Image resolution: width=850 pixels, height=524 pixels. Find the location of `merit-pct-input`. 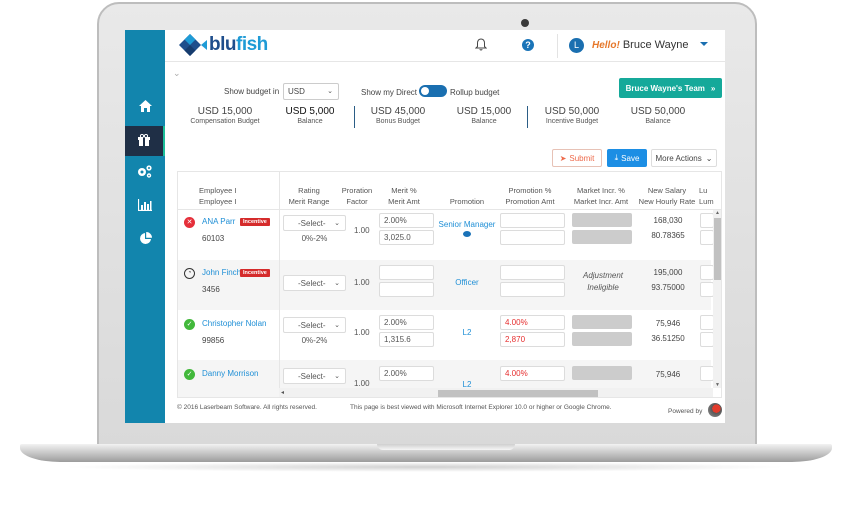

merit-pct-input is located at coordinates (406, 272).